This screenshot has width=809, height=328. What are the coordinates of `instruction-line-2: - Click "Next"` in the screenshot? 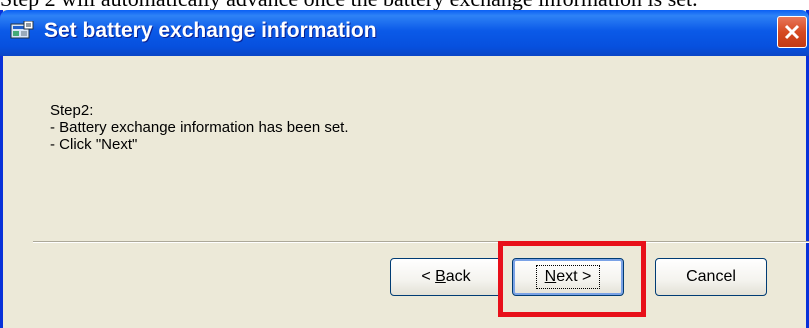 It's located at (94, 144).